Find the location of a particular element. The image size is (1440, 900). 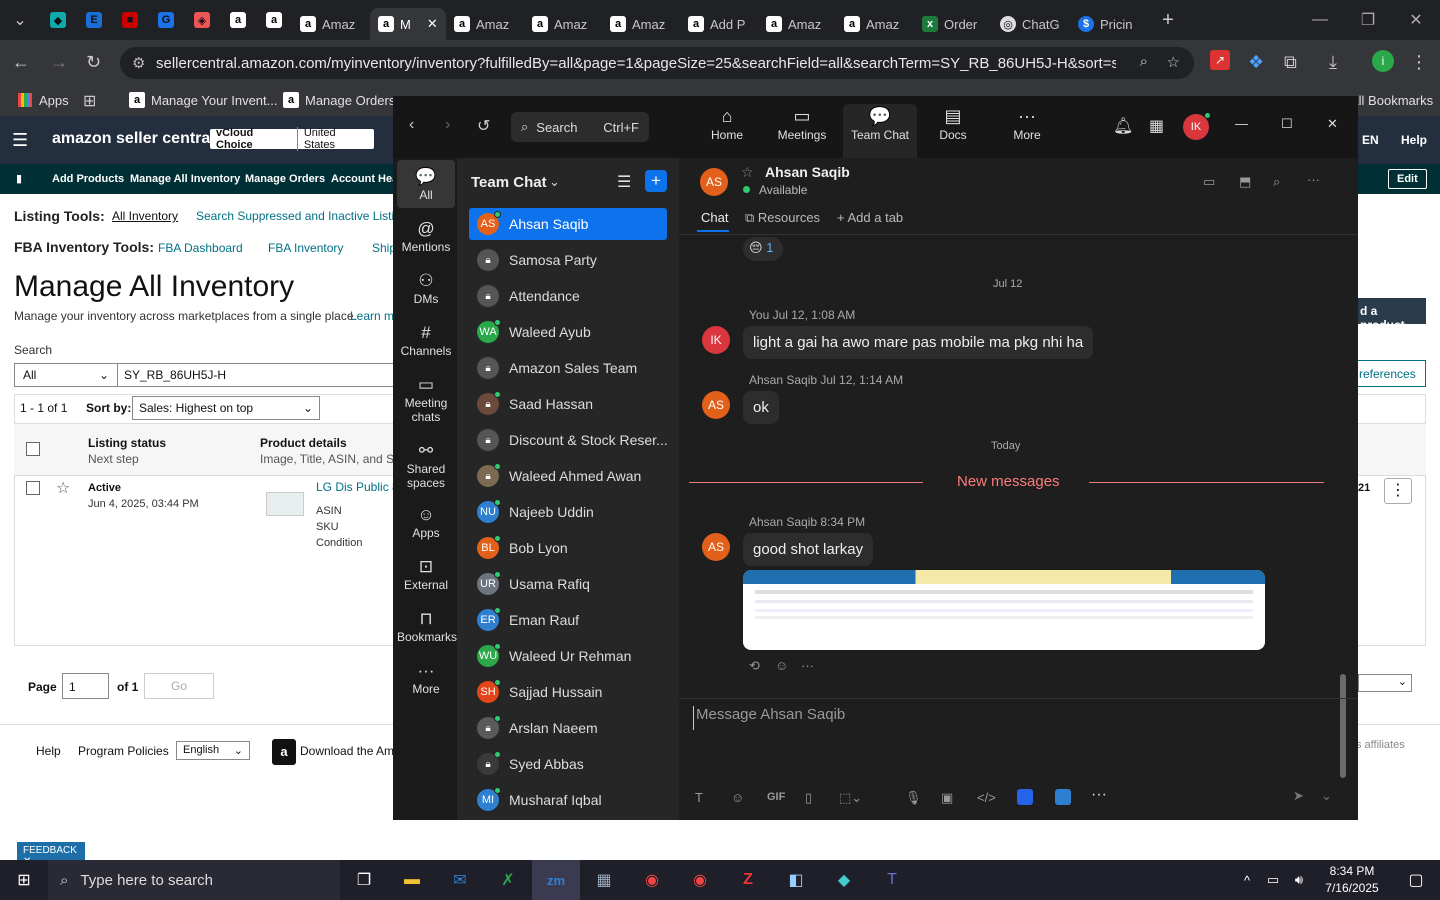

pinned-tab-icon: ◆ is located at coordinates (58, 20).